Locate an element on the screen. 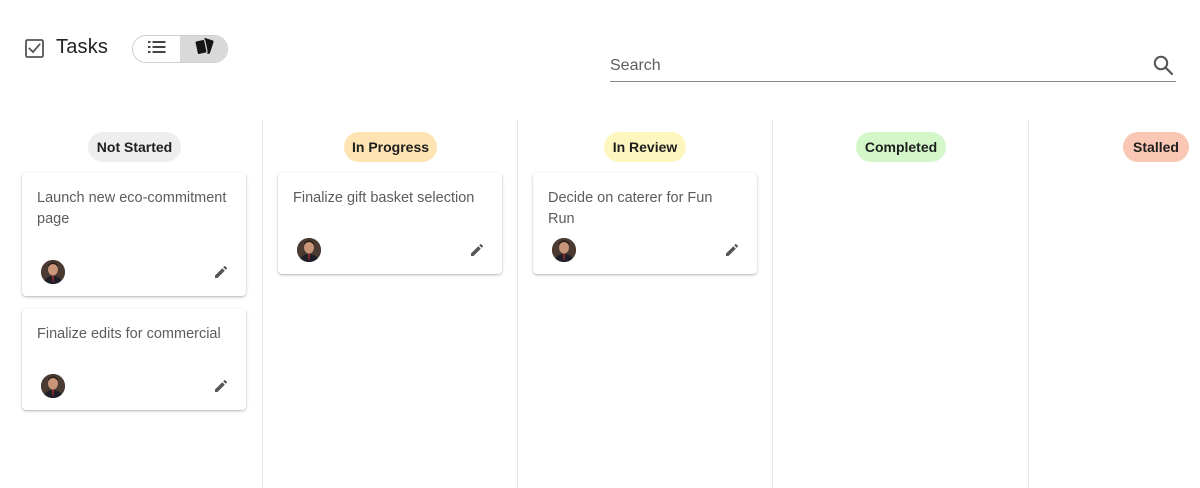  task-title: Decide on caterer for Fun Run is located at coordinates (645, 209).